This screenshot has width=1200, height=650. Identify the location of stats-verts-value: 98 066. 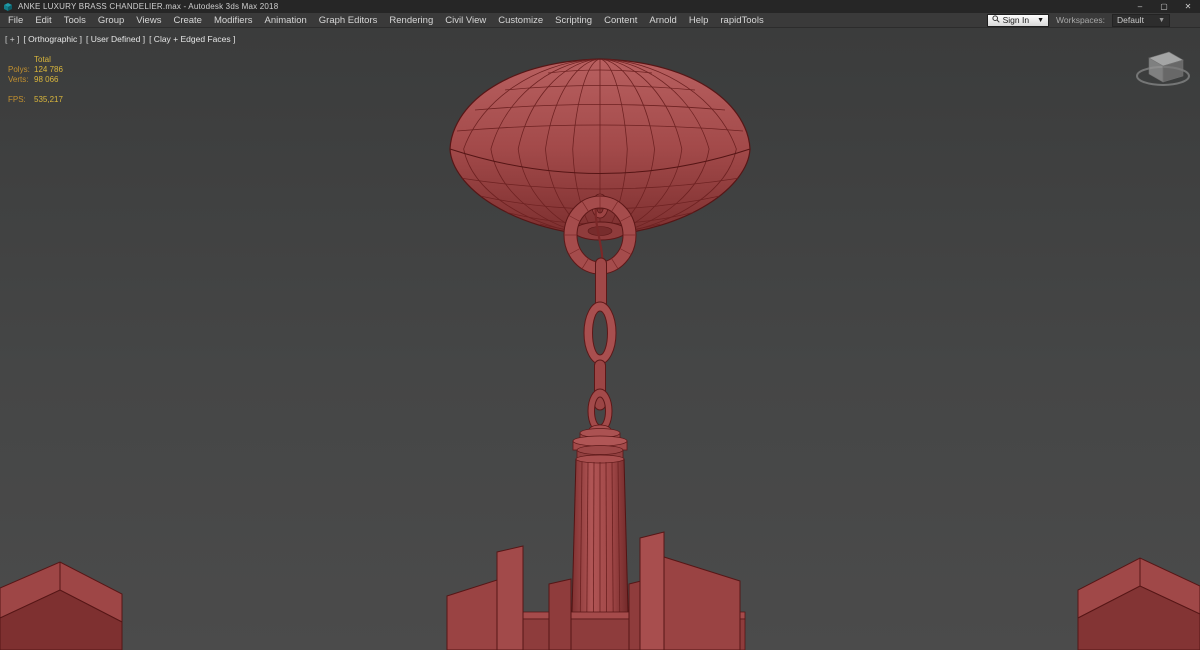
(46, 79).